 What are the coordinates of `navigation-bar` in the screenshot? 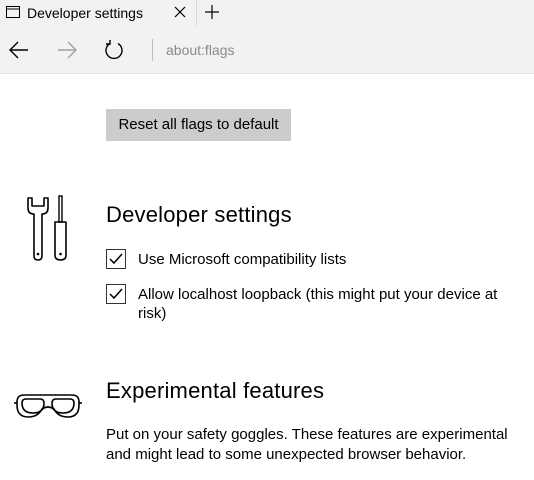 It's located at (267, 49).